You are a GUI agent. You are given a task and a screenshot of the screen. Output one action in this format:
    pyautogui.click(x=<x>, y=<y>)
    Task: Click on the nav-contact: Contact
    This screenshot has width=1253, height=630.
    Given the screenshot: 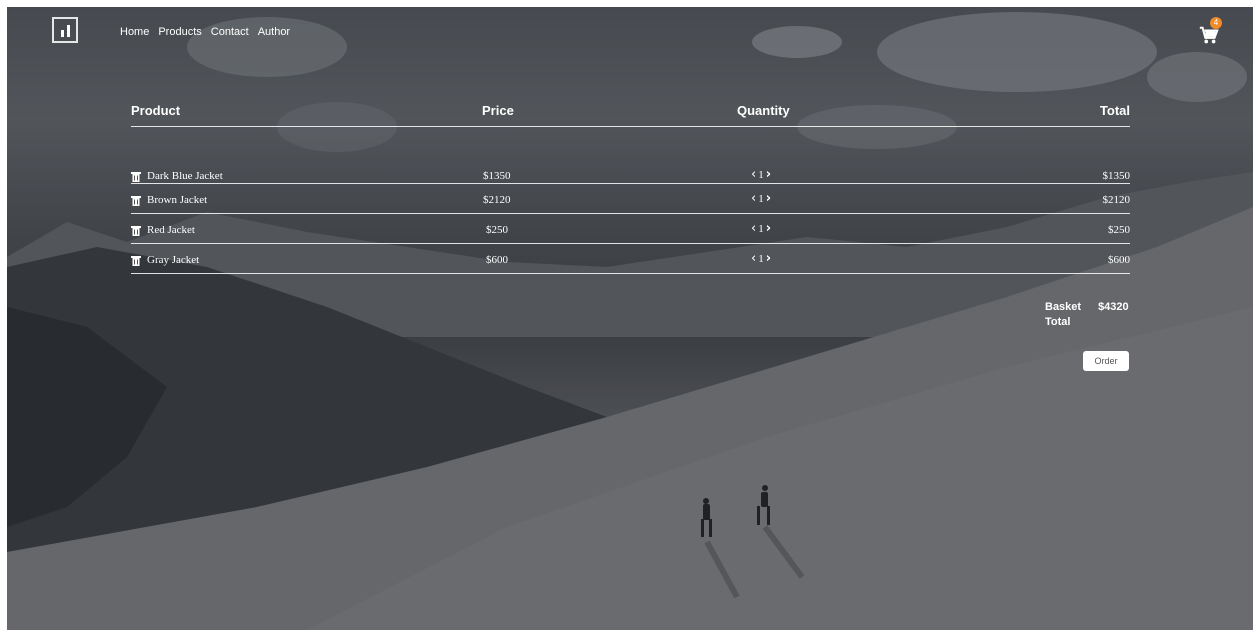 What is the action you would take?
    pyautogui.click(x=230, y=32)
    